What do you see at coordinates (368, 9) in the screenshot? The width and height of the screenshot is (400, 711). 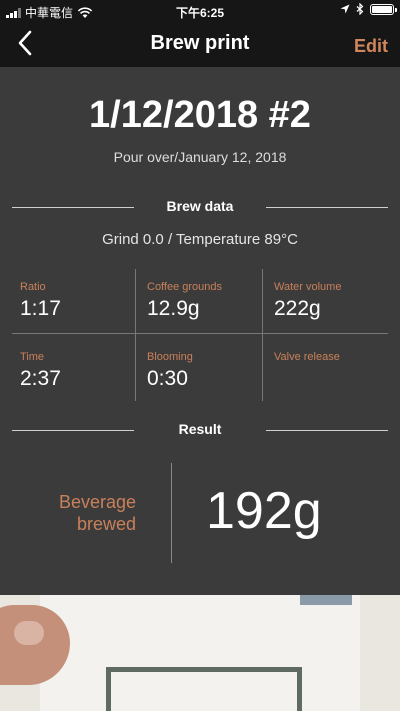 I see `status-right` at bounding box center [368, 9].